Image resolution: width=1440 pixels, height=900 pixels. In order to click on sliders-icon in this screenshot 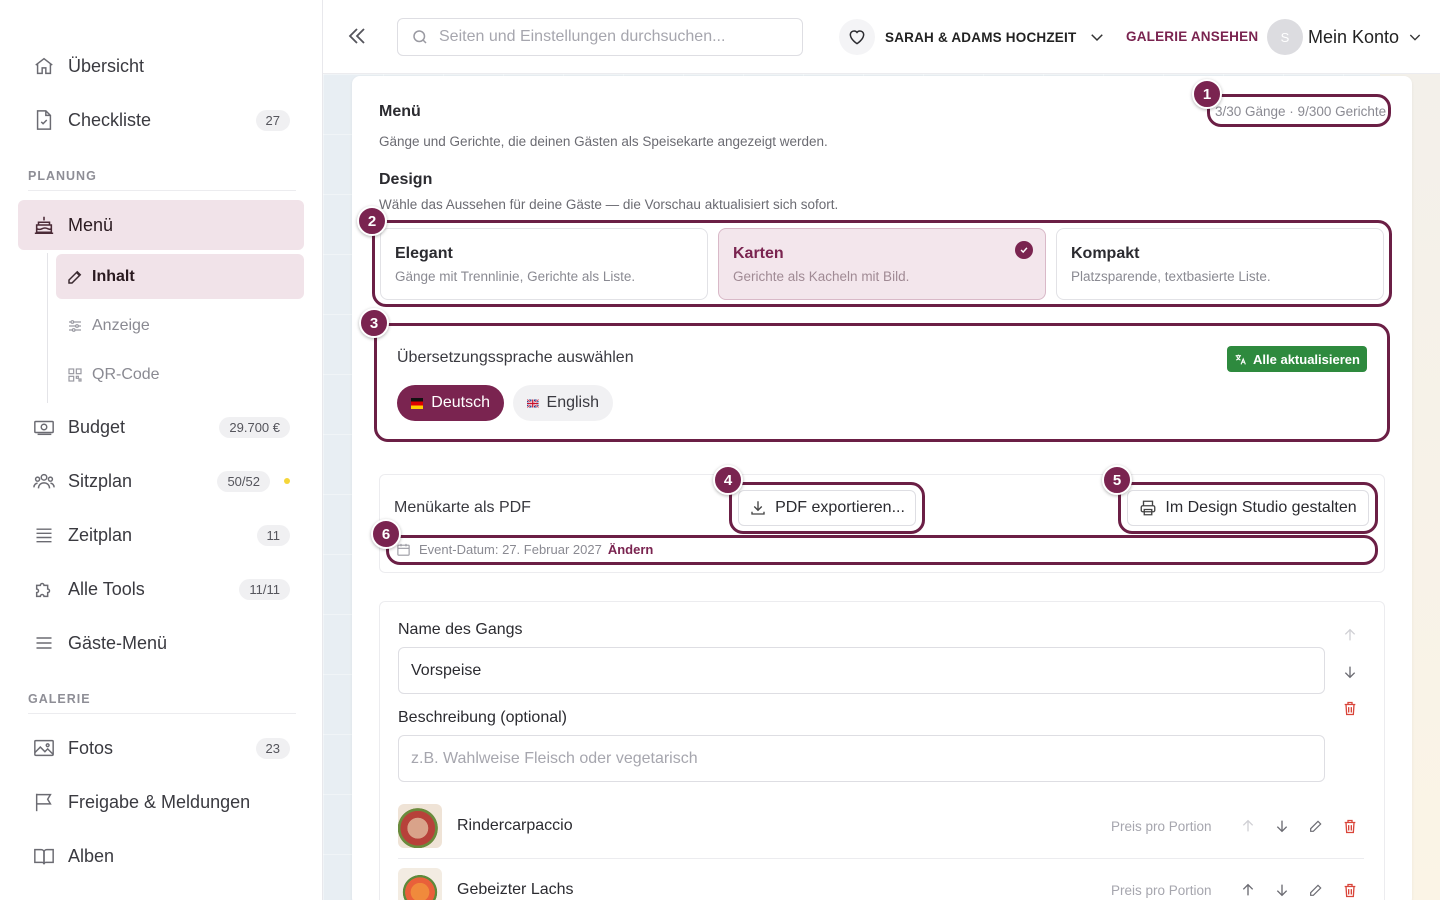, I will do `click(75, 326)`.